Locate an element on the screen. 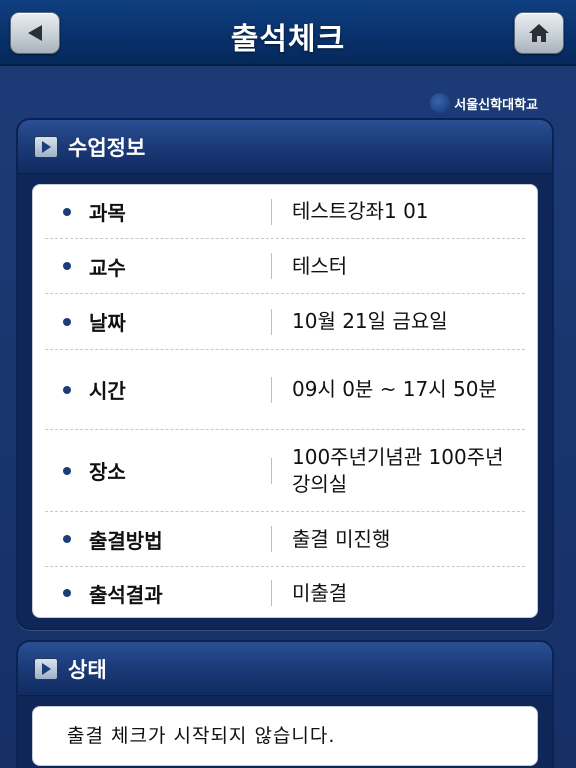 This screenshot has height=768, width=576. home-button is located at coordinates (539, 33).